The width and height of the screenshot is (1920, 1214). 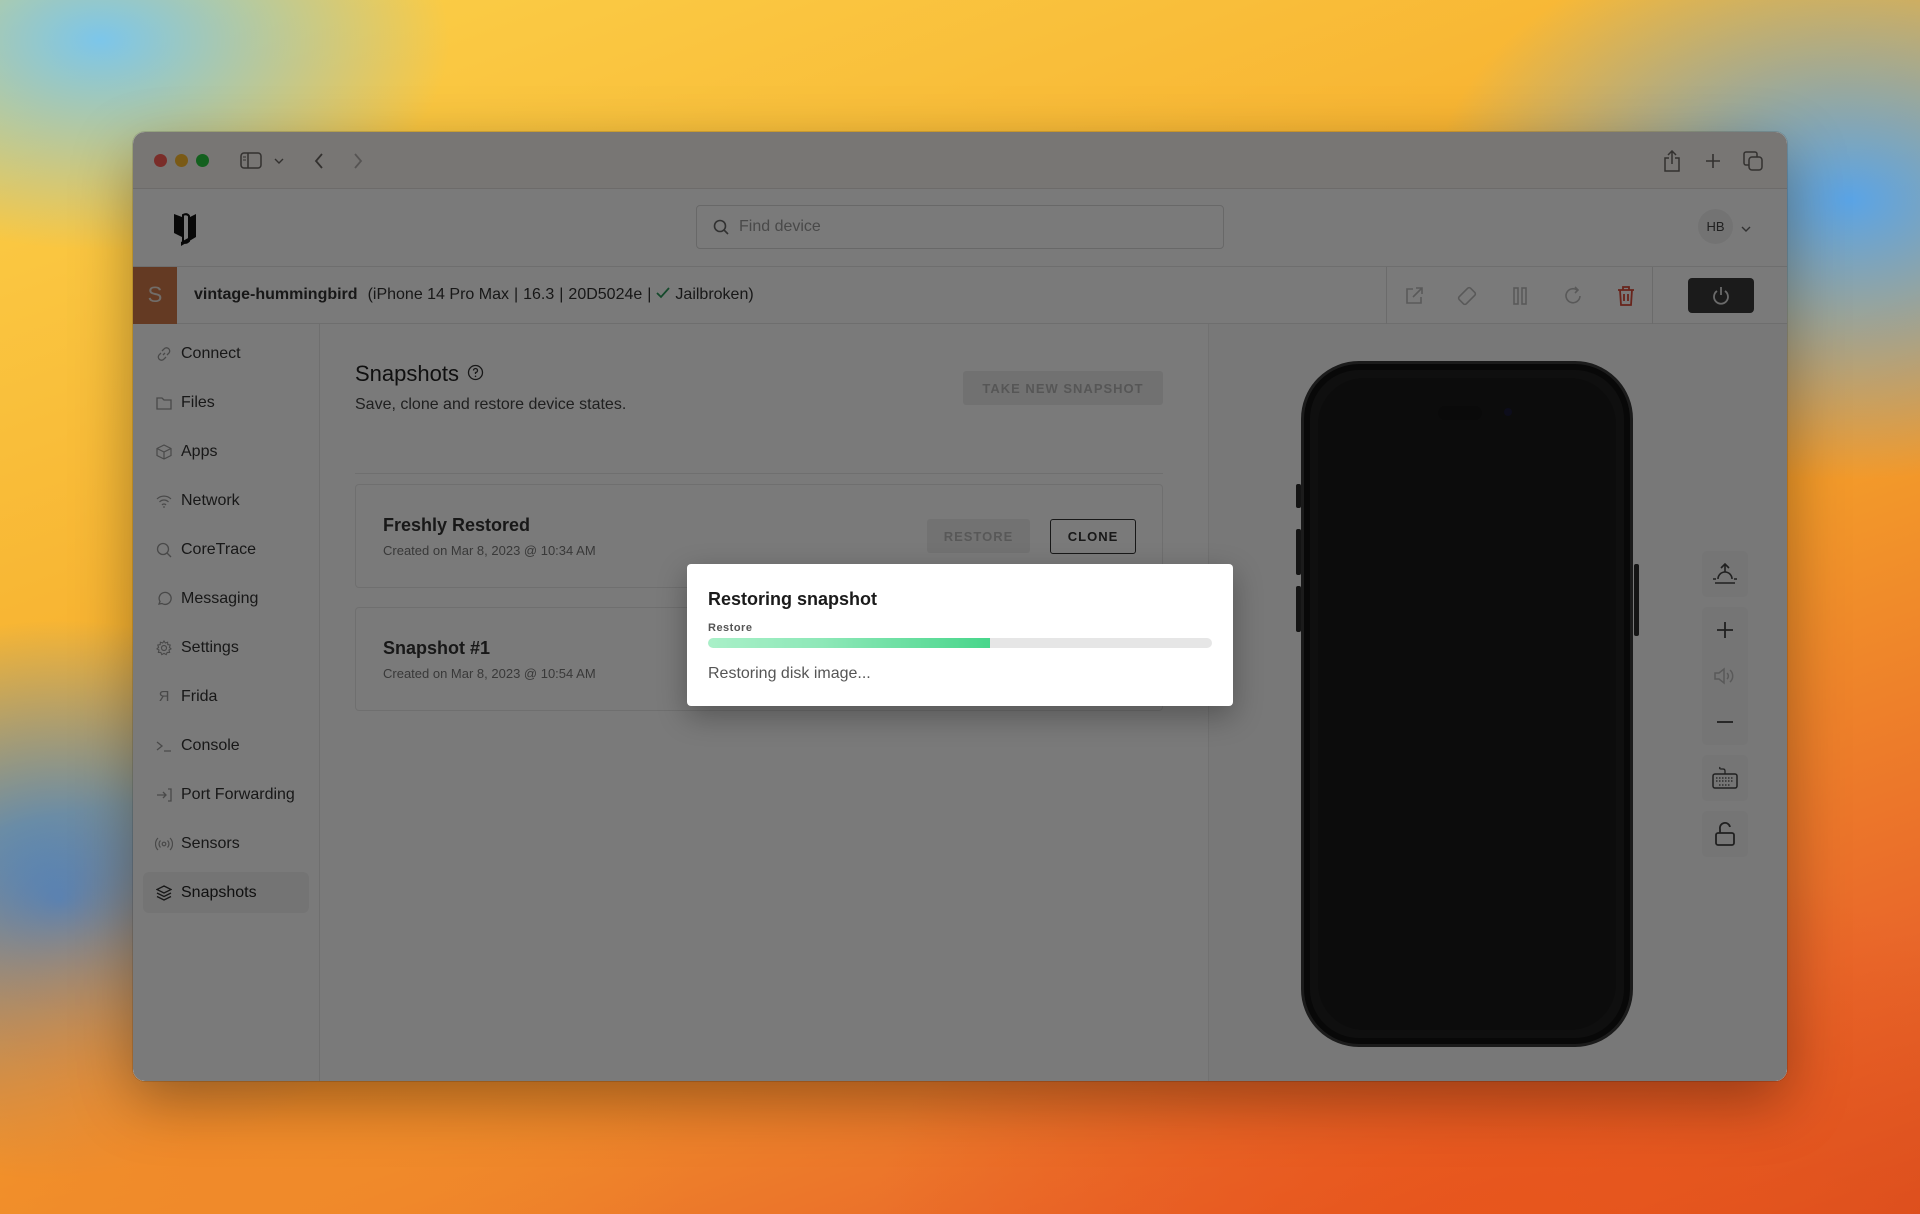 What do you see at coordinates (1715, 226) in the screenshot?
I see `user-avatar: HB` at bounding box center [1715, 226].